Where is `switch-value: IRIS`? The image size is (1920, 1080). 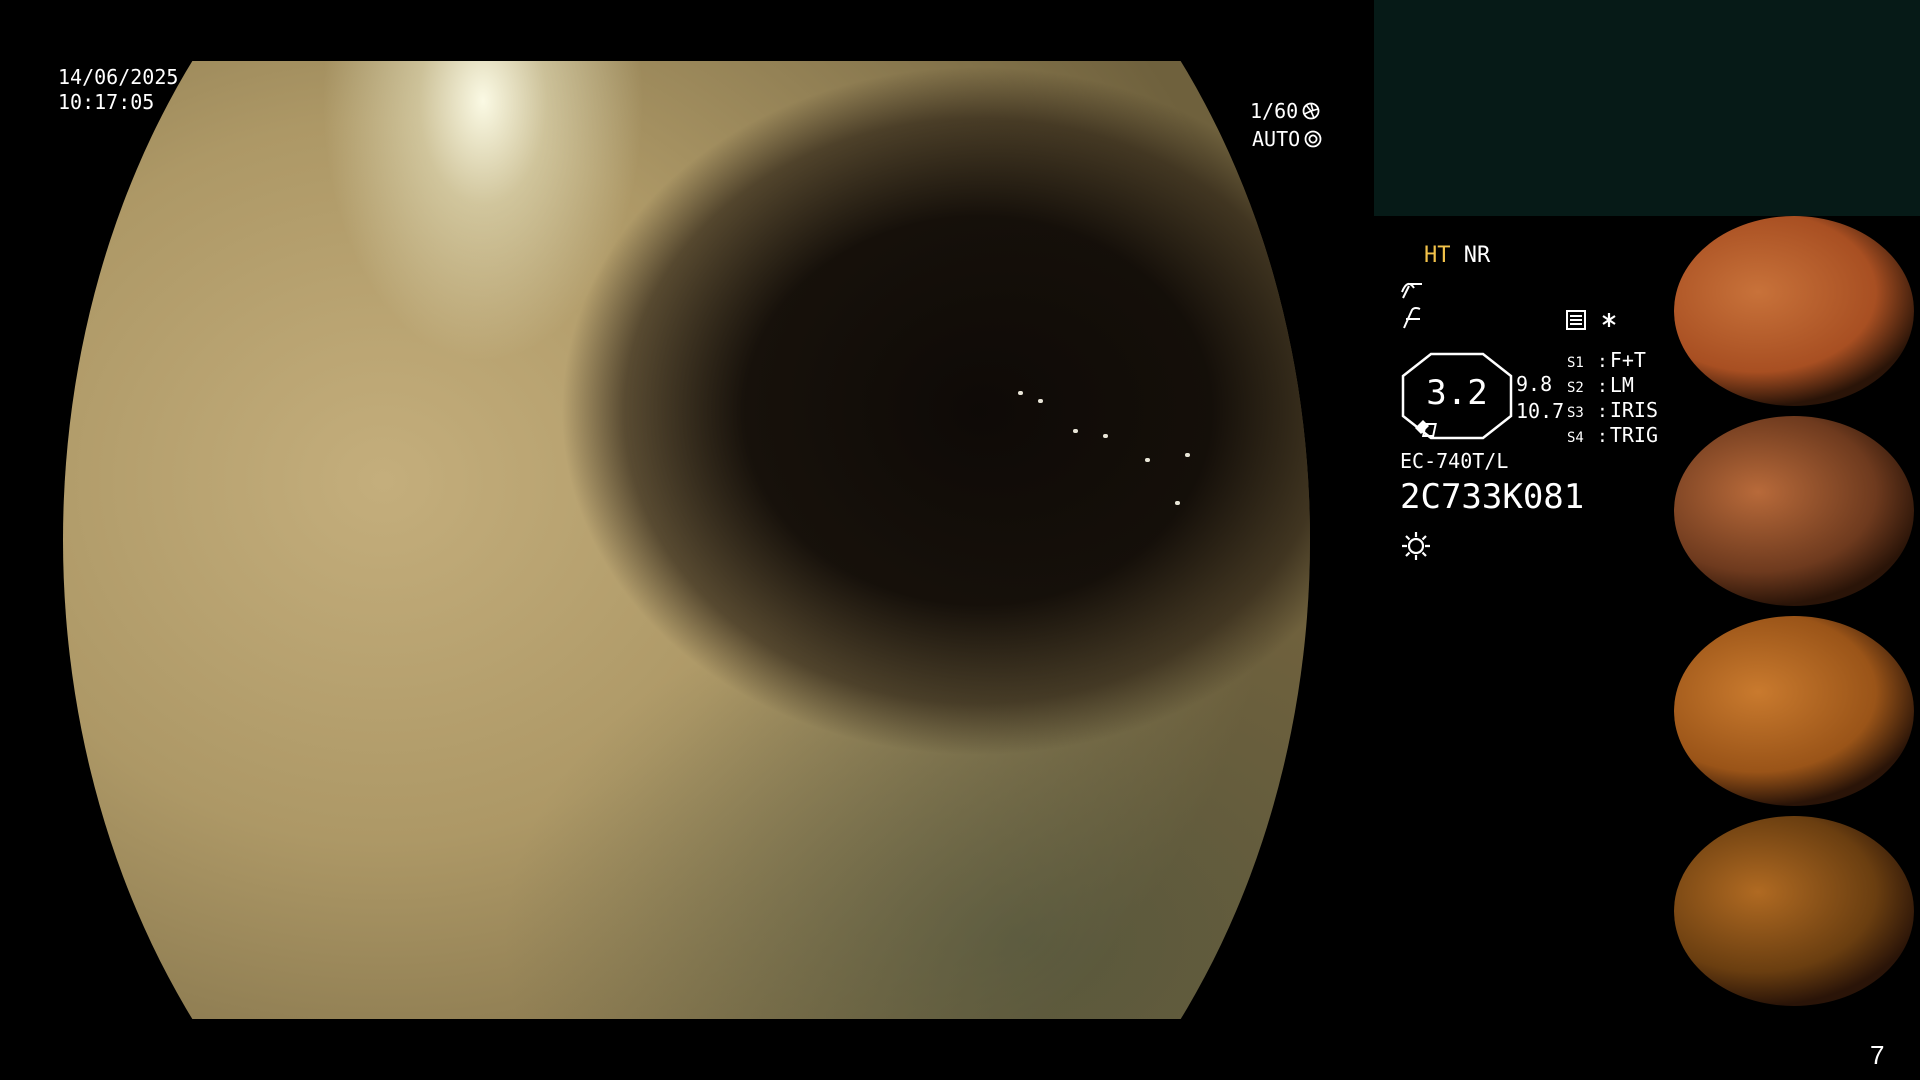
switch-value: IRIS is located at coordinates (1634, 410).